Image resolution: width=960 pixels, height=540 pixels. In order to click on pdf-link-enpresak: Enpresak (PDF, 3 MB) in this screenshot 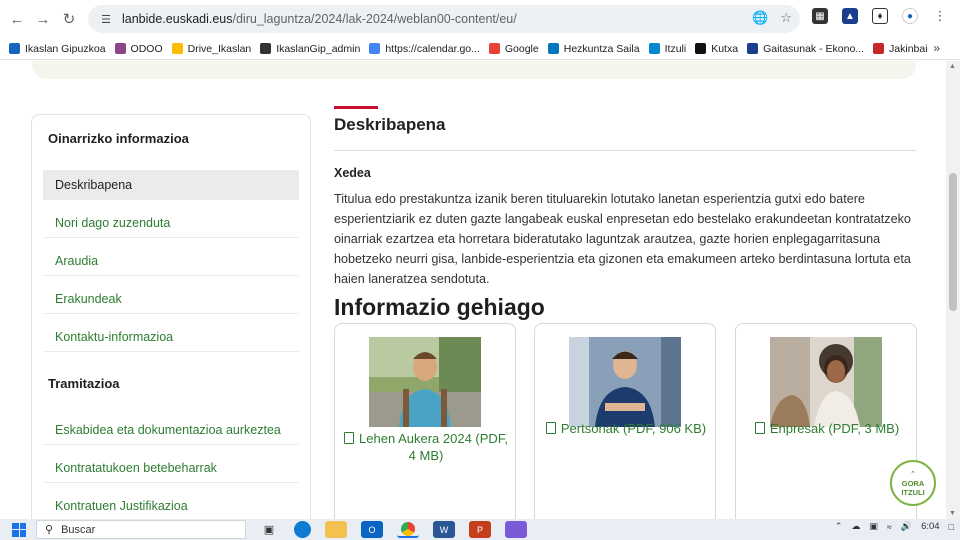, I will do `click(827, 428)`.